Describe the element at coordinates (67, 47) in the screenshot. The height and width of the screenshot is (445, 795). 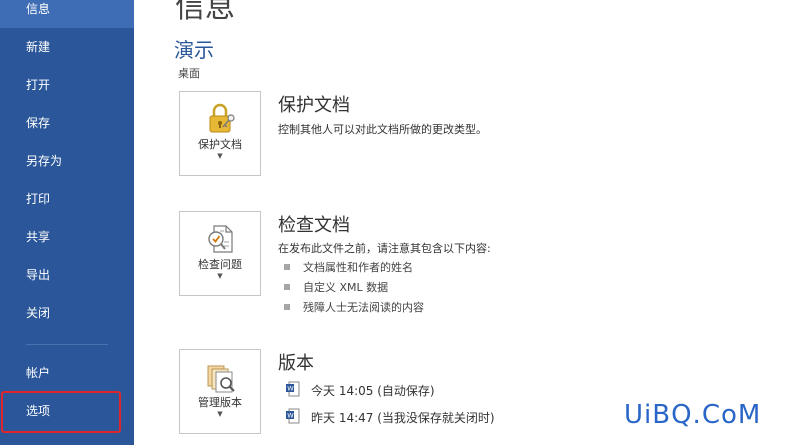
I see `nav-new: 新建` at that location.